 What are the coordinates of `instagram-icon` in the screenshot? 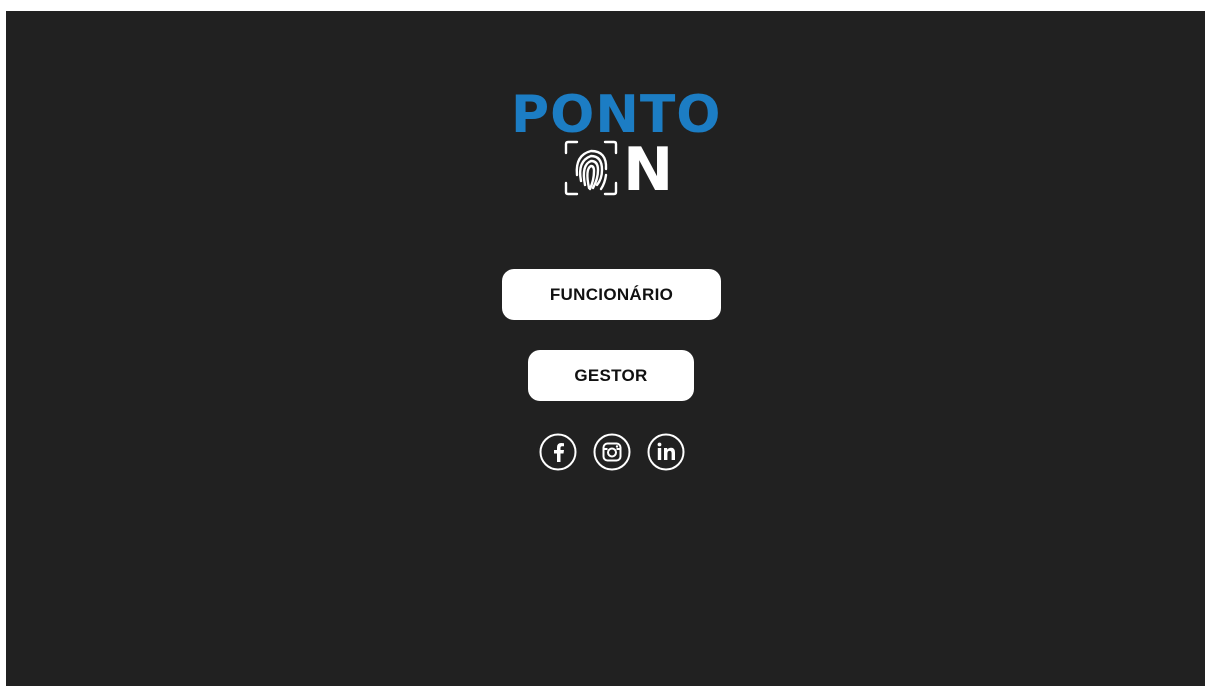 It's located at (612, 452).